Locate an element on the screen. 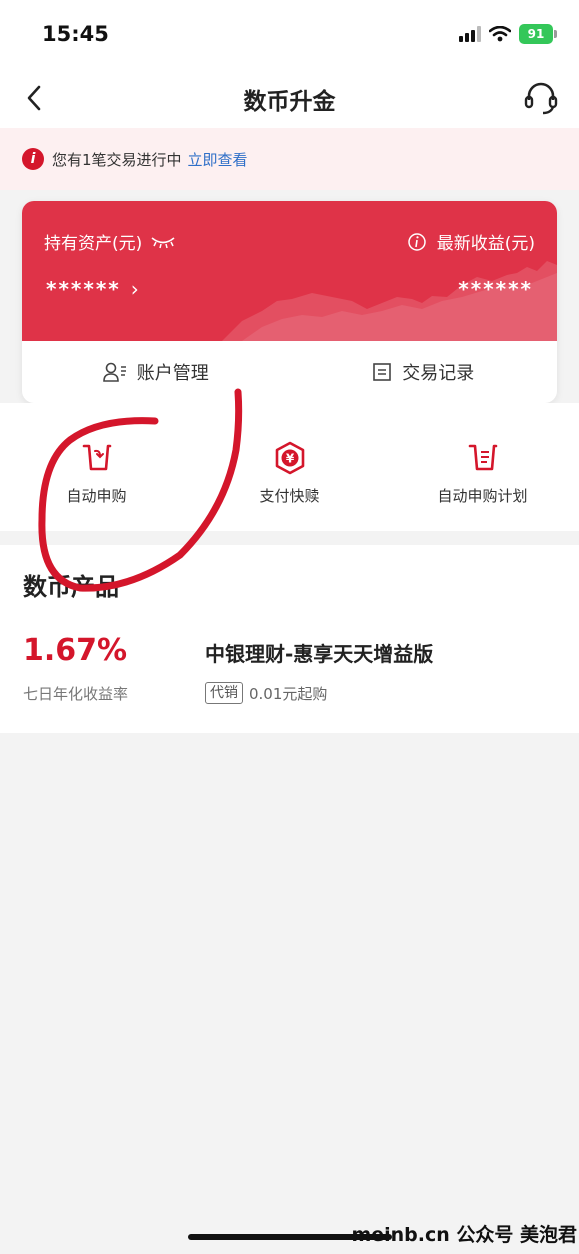  asset-label-row: 持有资产(元) is located at coordinates (110, 241).